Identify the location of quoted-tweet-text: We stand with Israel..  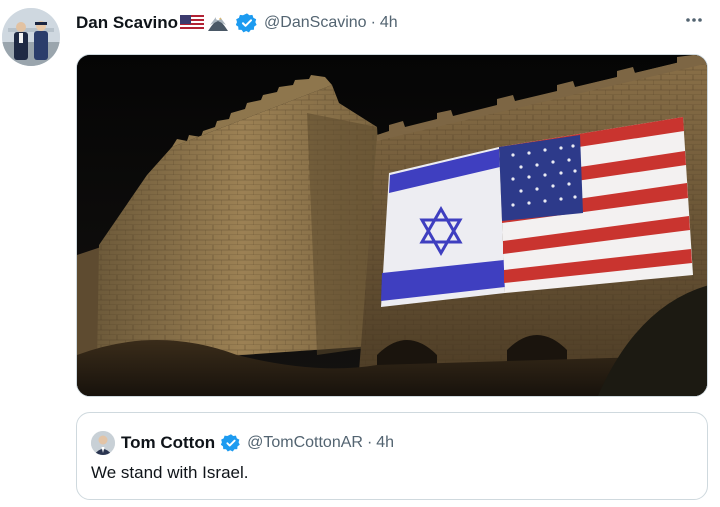
(170, 472).